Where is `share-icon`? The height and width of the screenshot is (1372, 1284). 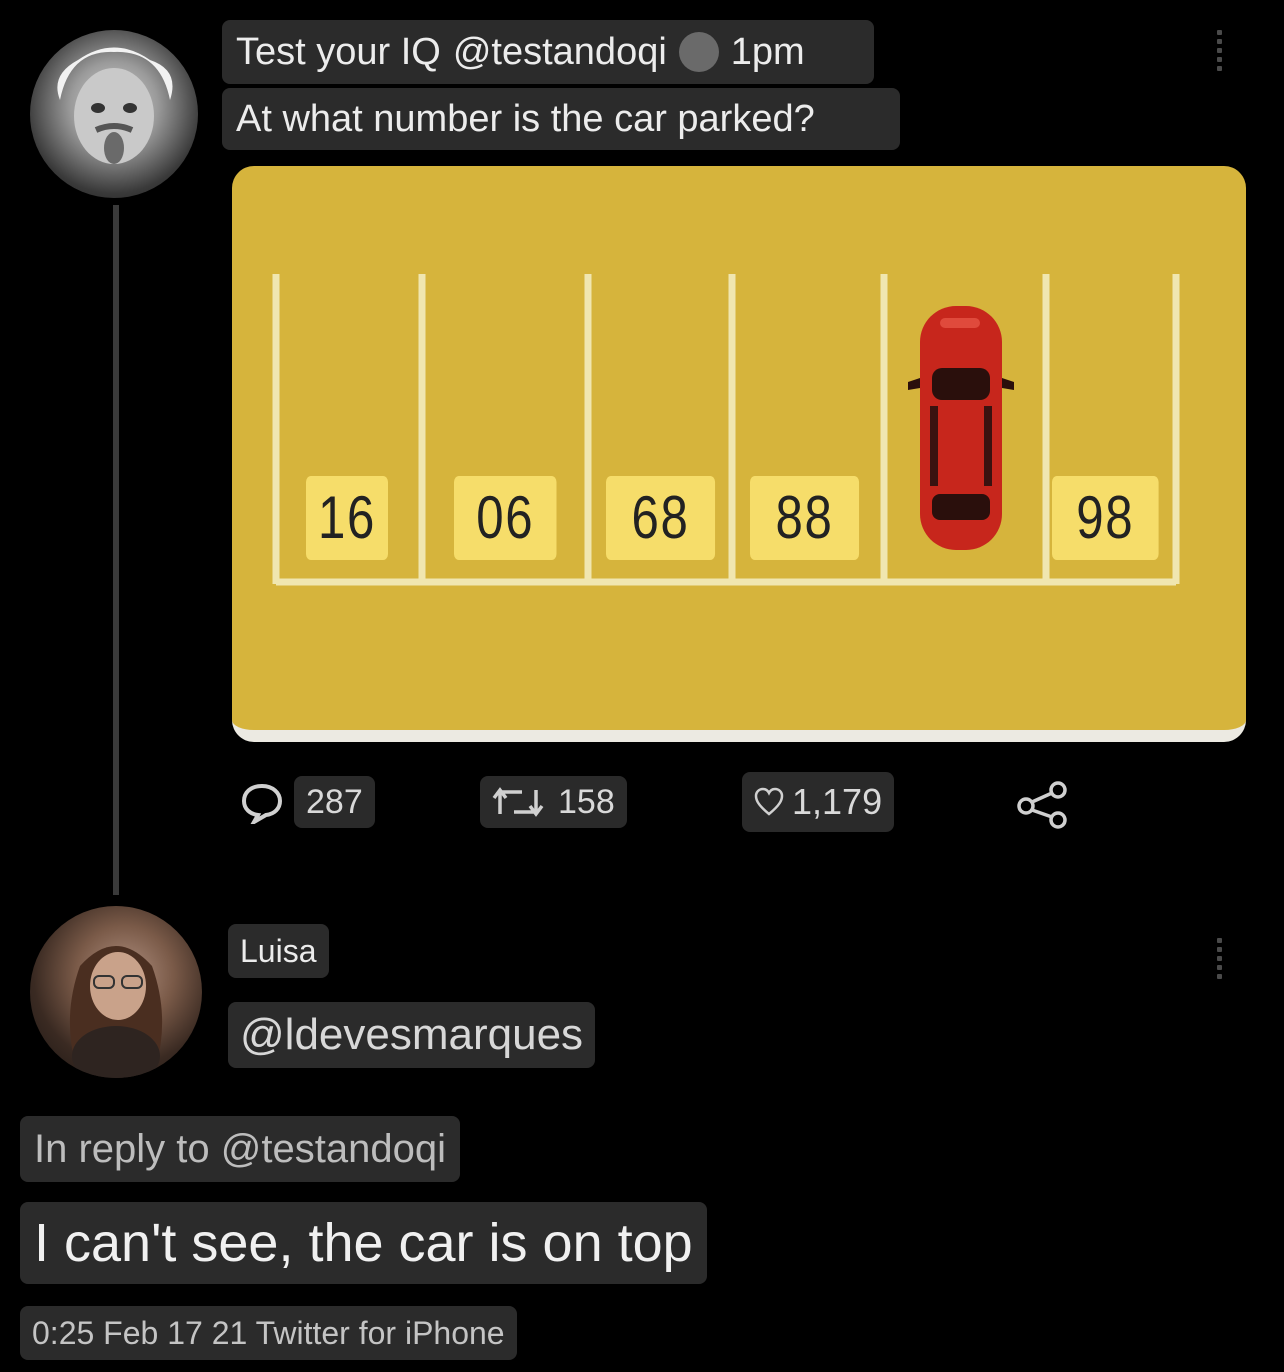
share-icon is located at coordinates (1042, 805).